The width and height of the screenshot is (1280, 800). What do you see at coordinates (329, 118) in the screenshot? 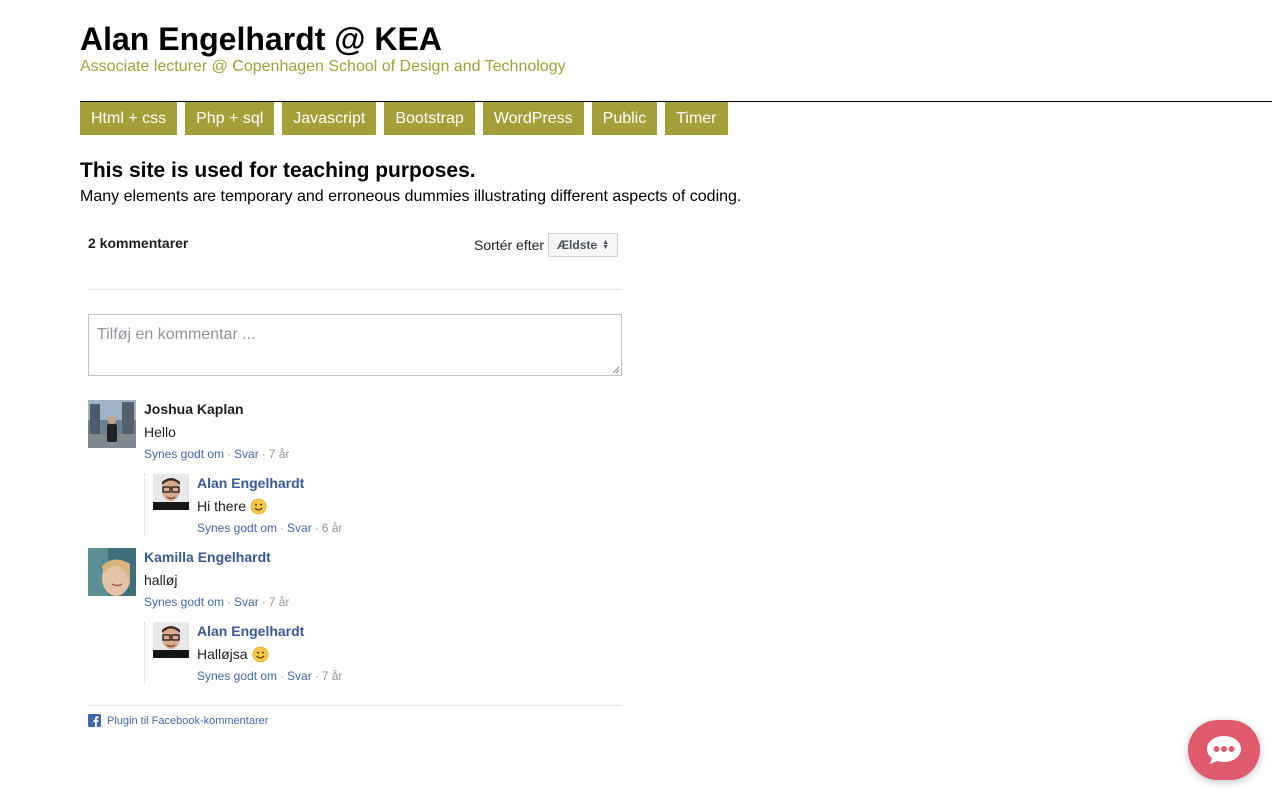
I see `nav-item-javascript: Javascript` at bounding box center [329, 118].